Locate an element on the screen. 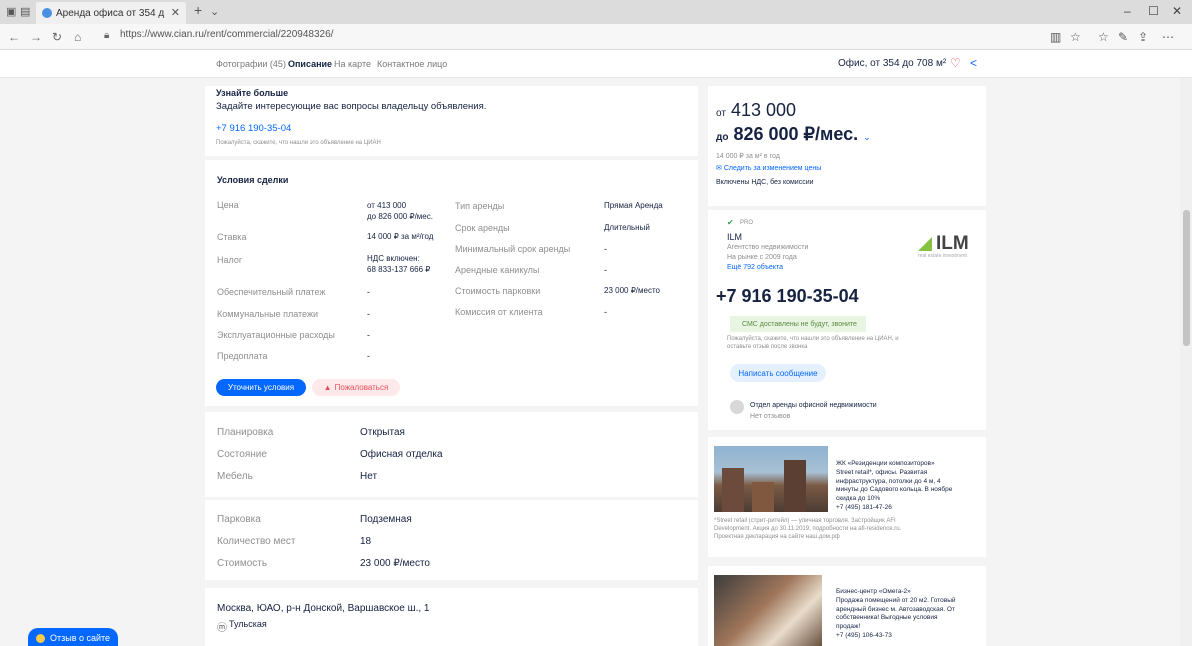  mail-icon: ✉ is located at coordinates (719, 168).